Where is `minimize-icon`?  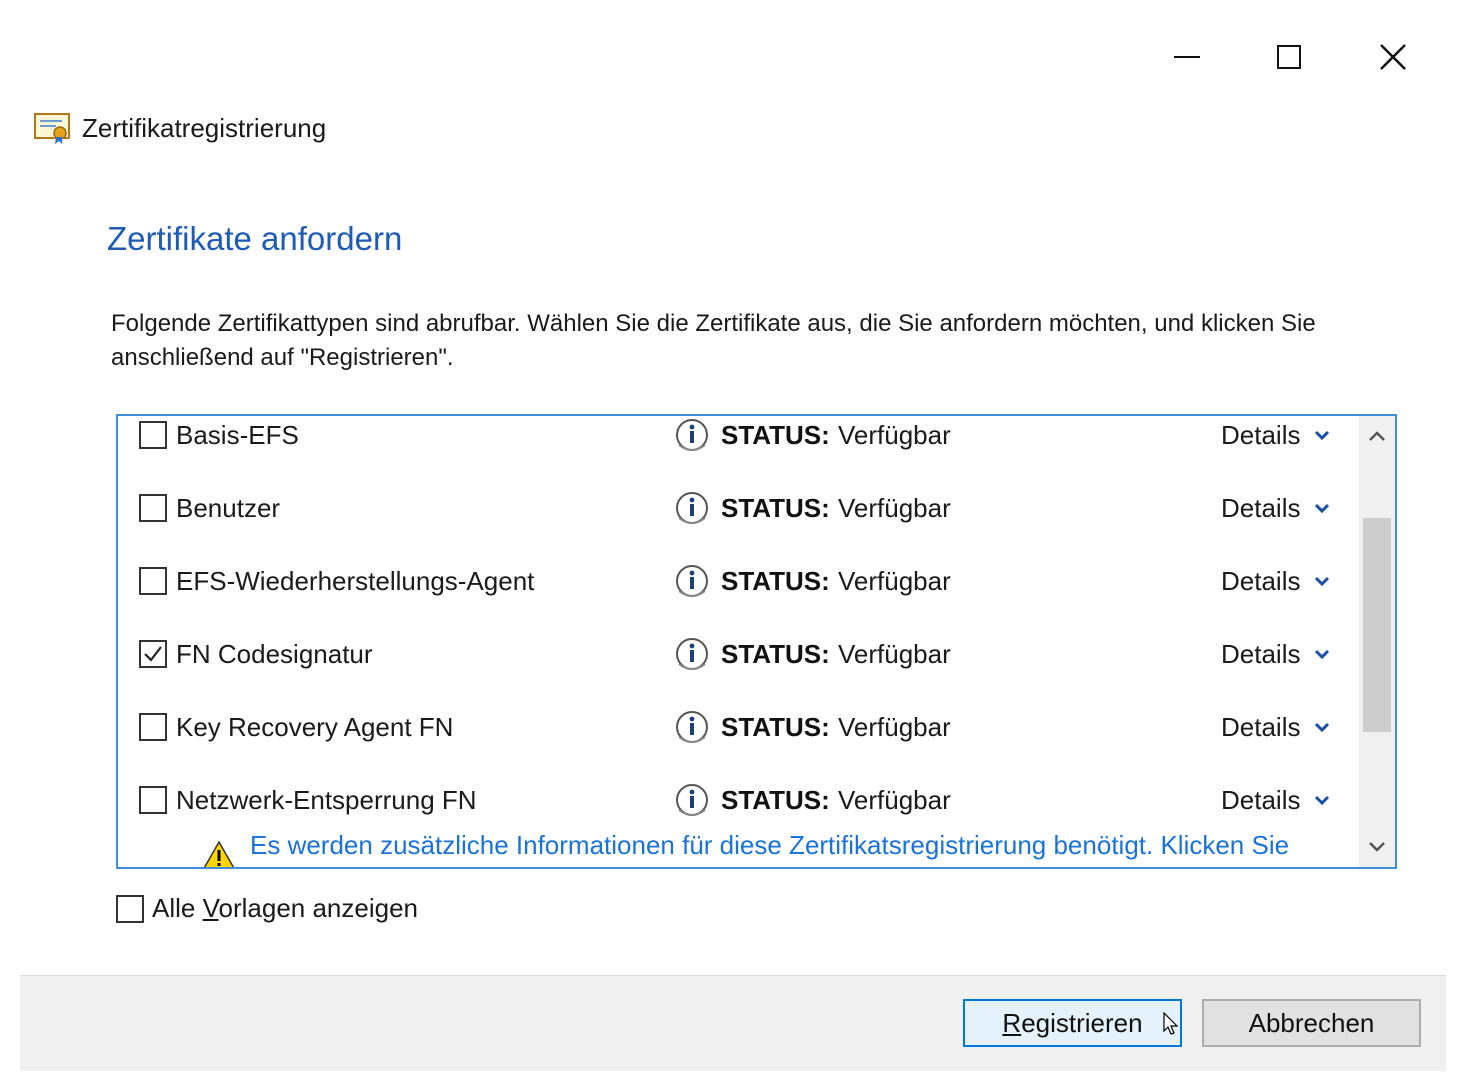 minimize-icon is located at coordinates (1187, 57).